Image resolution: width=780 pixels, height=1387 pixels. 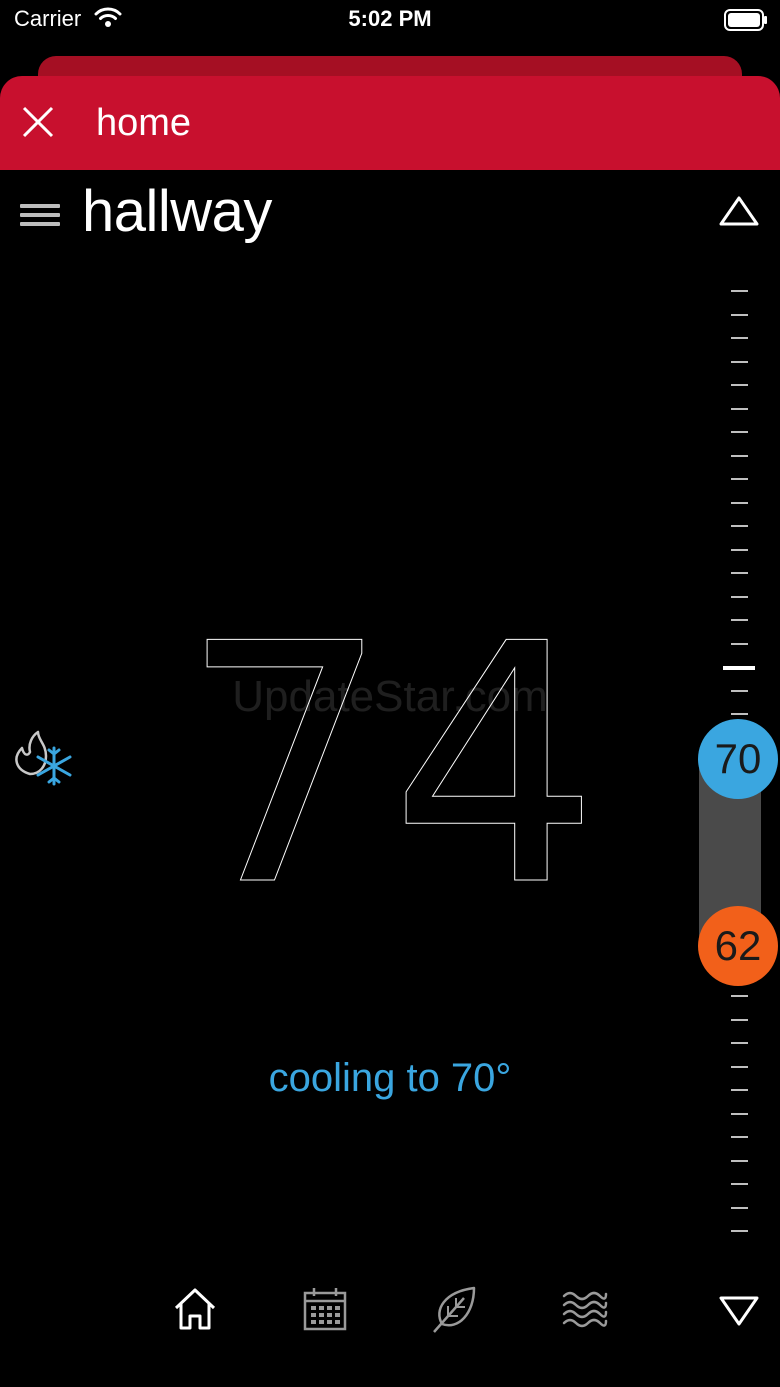 What do you see at coordinates (41, 214) in the screenshot?
I see `menu-icon` at bounding box center [41, 214].